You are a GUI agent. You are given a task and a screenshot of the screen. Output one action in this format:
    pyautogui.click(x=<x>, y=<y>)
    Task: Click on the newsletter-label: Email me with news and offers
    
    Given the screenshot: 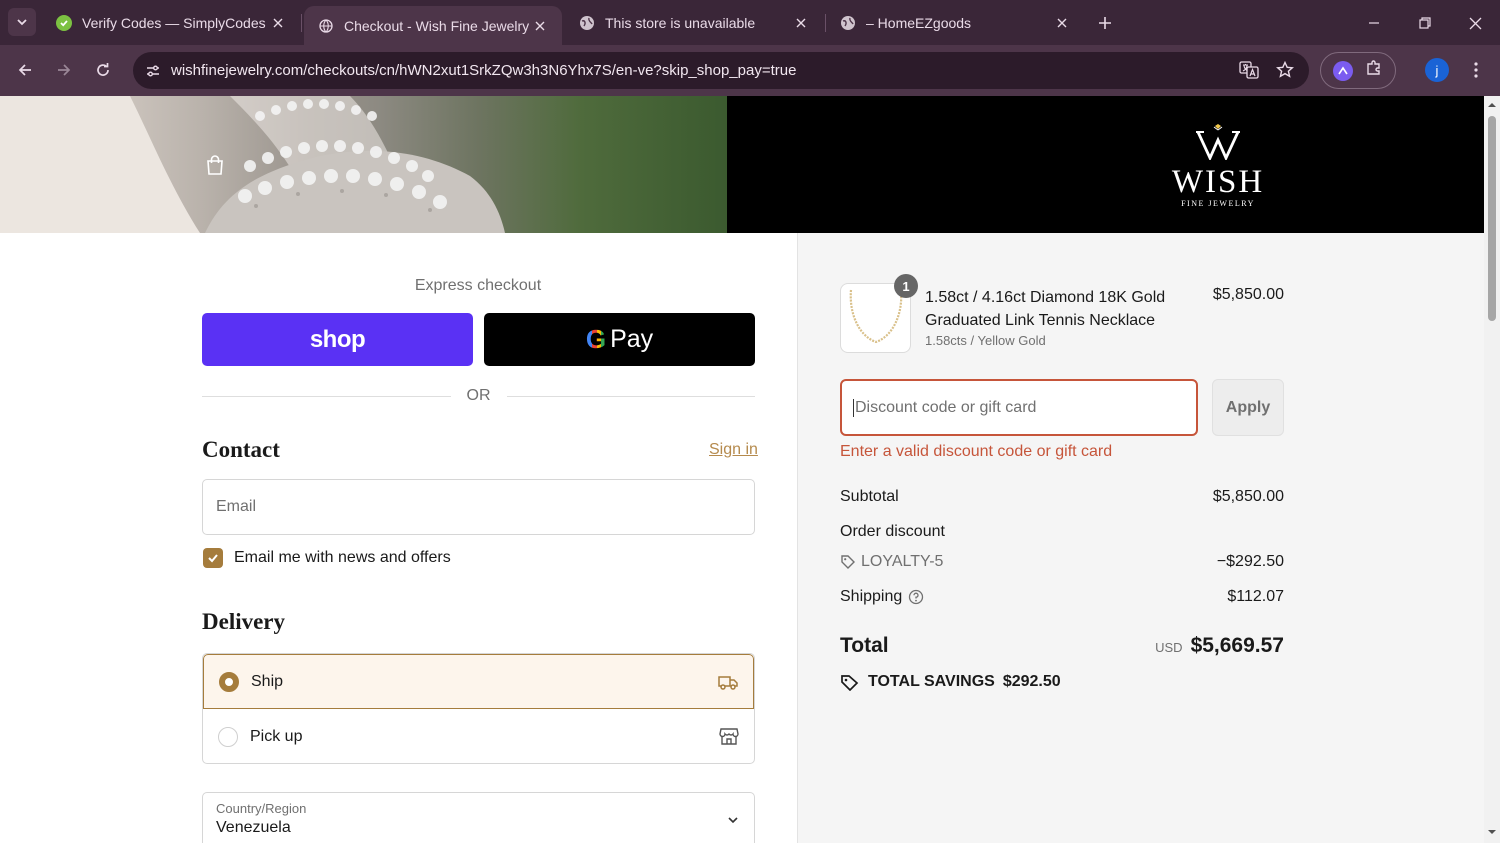 What is the action you would take?
    pyautogui.click(x=342, y=557)
    